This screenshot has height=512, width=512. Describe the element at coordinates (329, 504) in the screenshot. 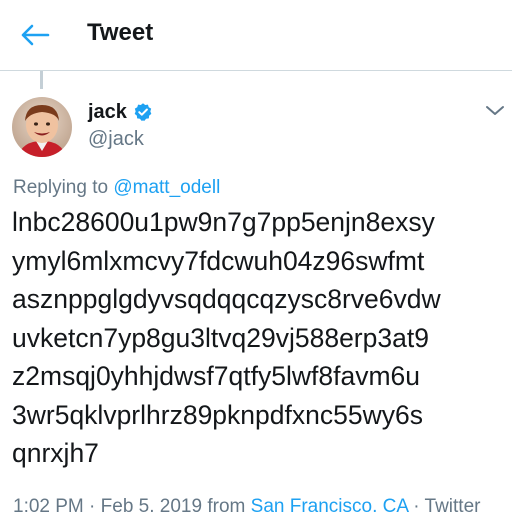

I see `location-link: San Francisco, CA` at that location.